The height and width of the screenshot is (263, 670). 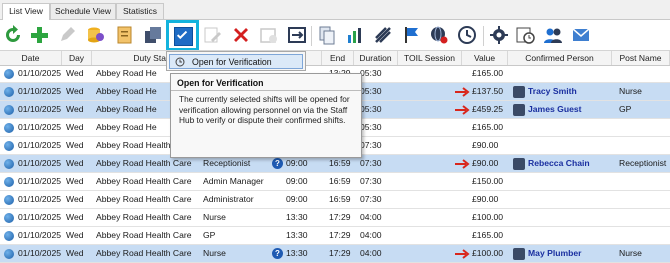 I want to click on view-tabs: List View Schedule View Statistics, so click(x=335, y=10).